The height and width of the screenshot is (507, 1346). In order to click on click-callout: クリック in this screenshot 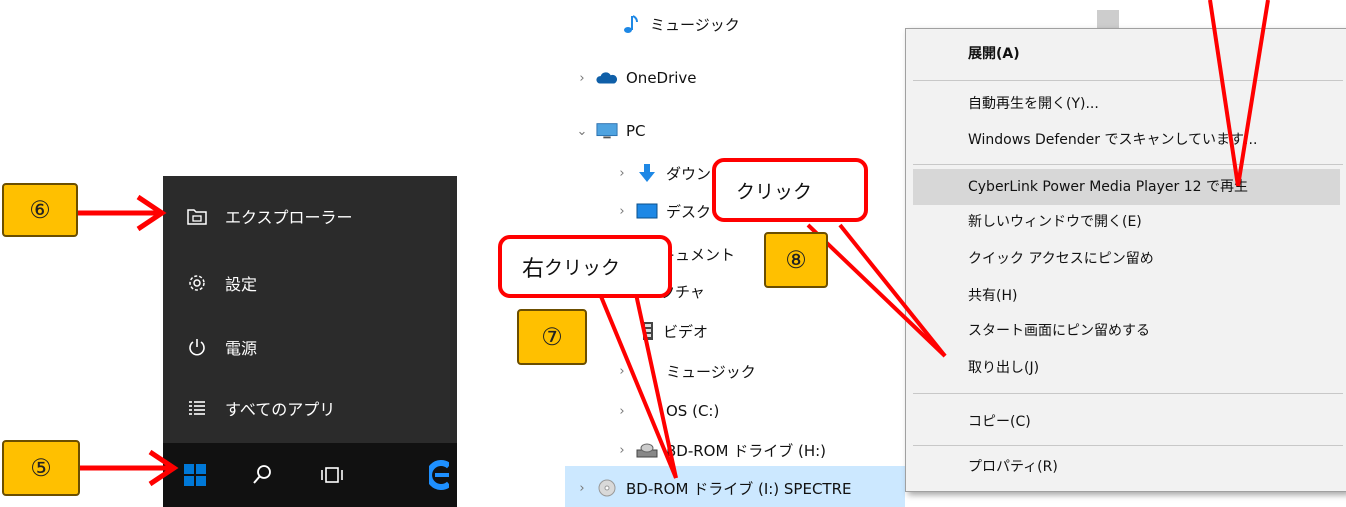, I will do `click(790, 190)`.